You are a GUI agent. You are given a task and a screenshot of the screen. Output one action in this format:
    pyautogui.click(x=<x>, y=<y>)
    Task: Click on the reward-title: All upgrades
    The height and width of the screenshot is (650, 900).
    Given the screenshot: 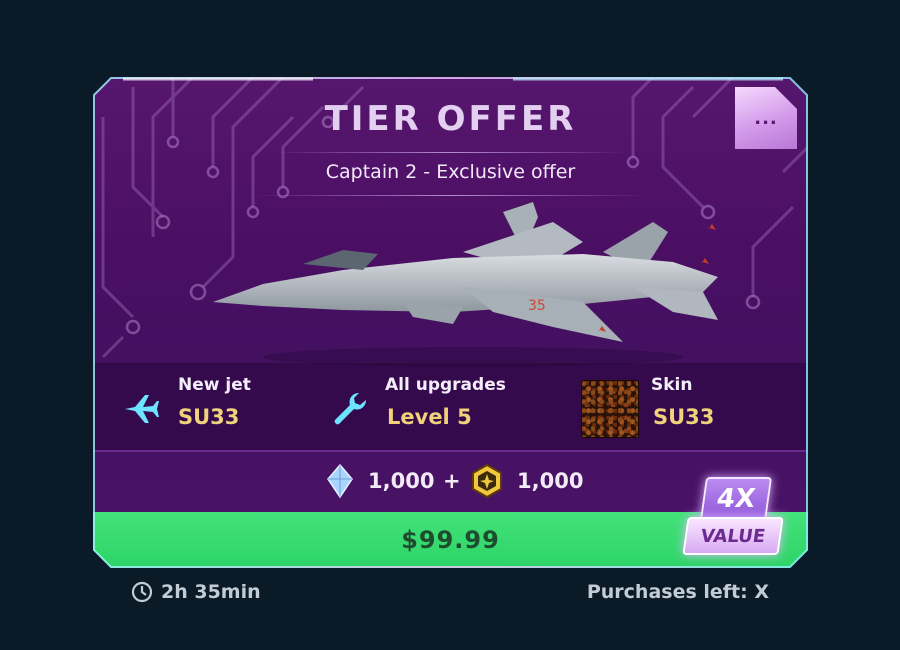 What is the action you would take?
    pyautogui.click(x=445, y=385)
    